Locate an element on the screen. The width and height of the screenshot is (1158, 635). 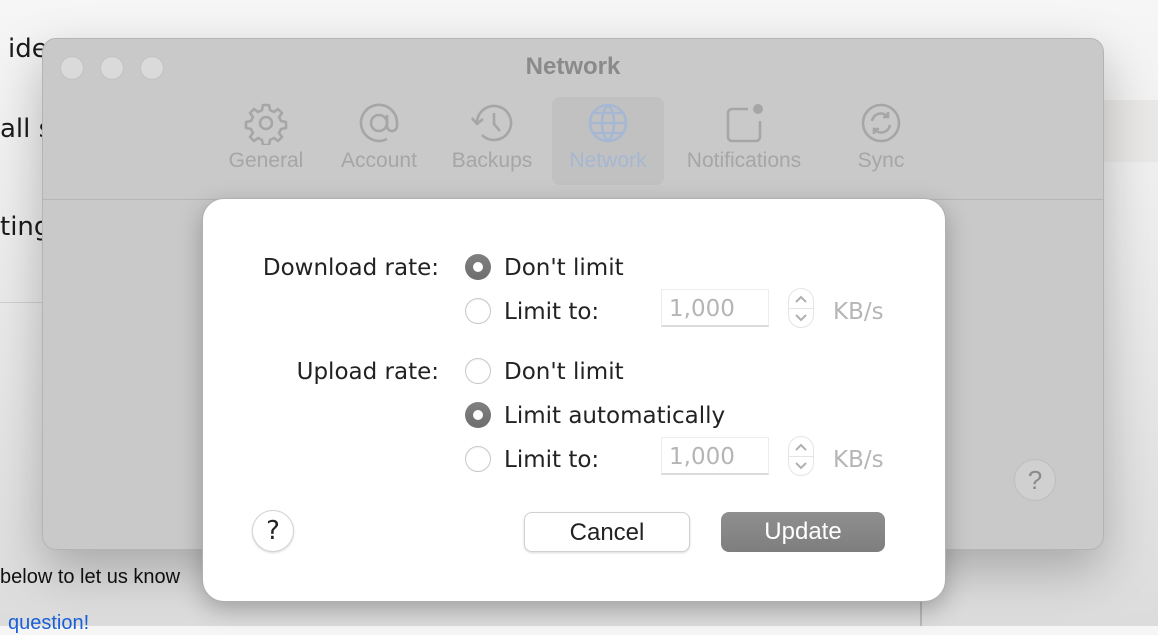
window-help-button: ? is located at coordinates (1035, 480).